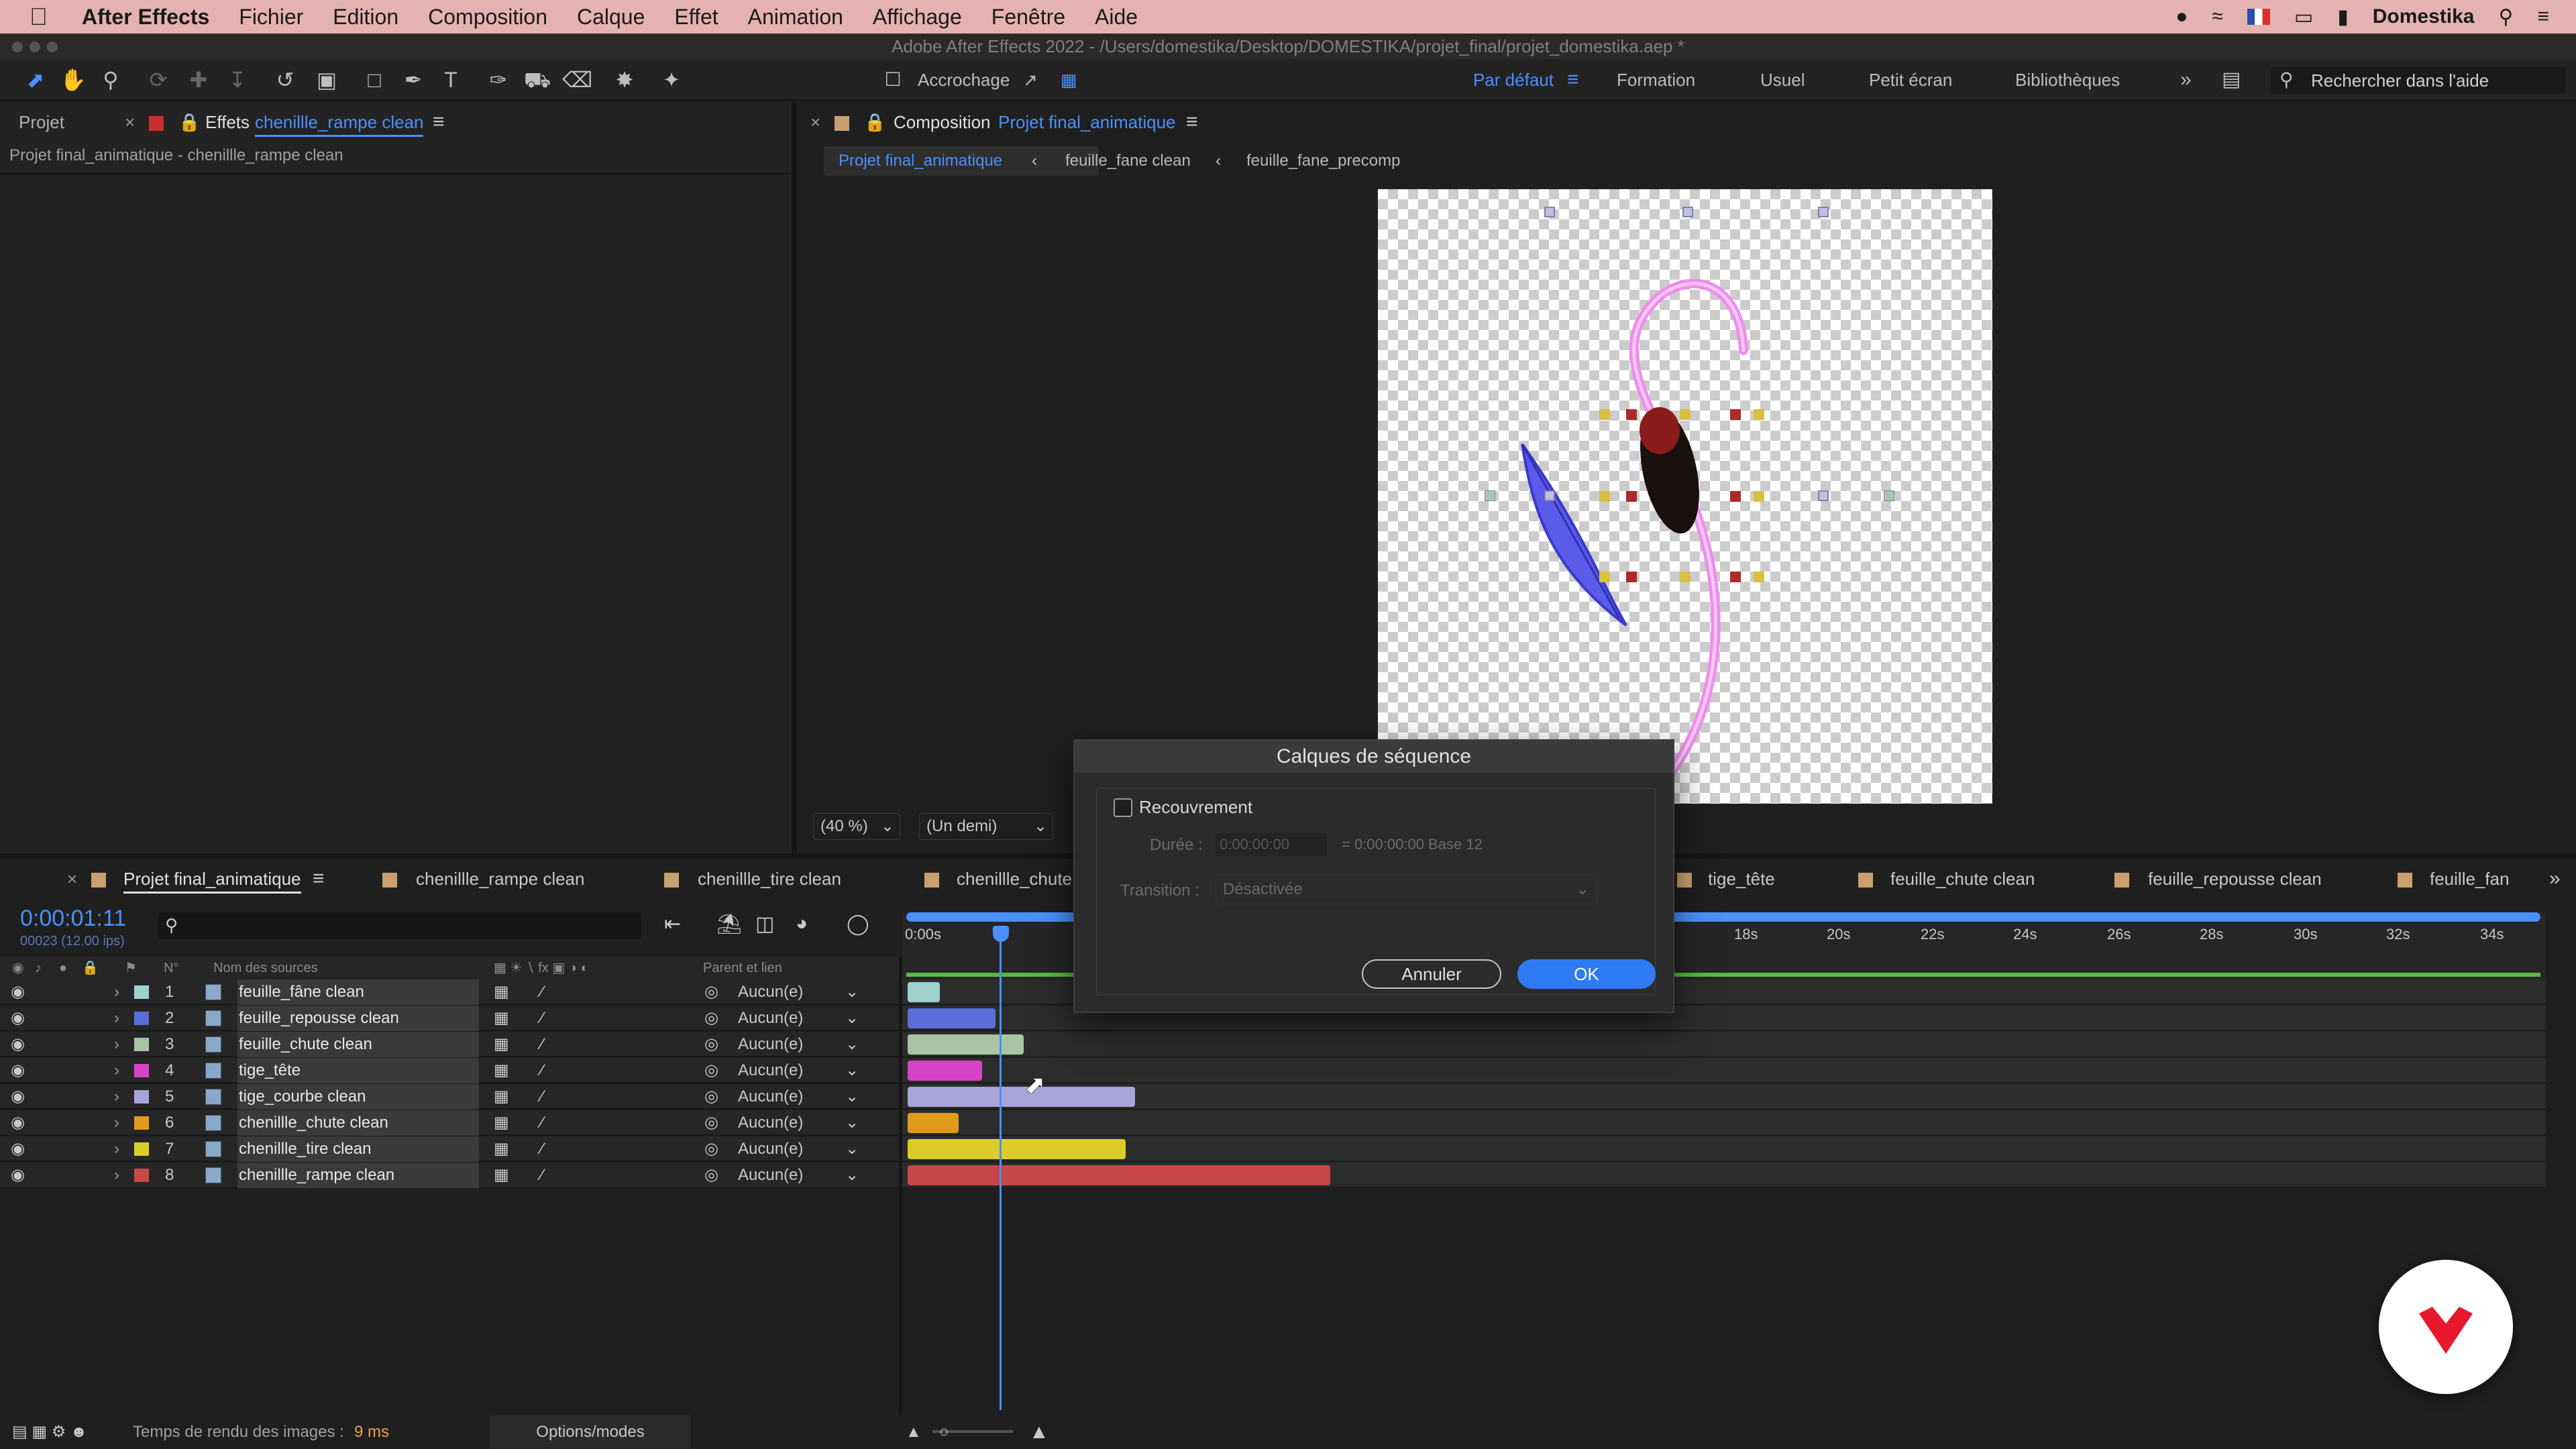 Image resolution: width=2576 pixels, height=1449 pixels. I want to click on creative-cloud-icon: ●, so click(2182, 16).